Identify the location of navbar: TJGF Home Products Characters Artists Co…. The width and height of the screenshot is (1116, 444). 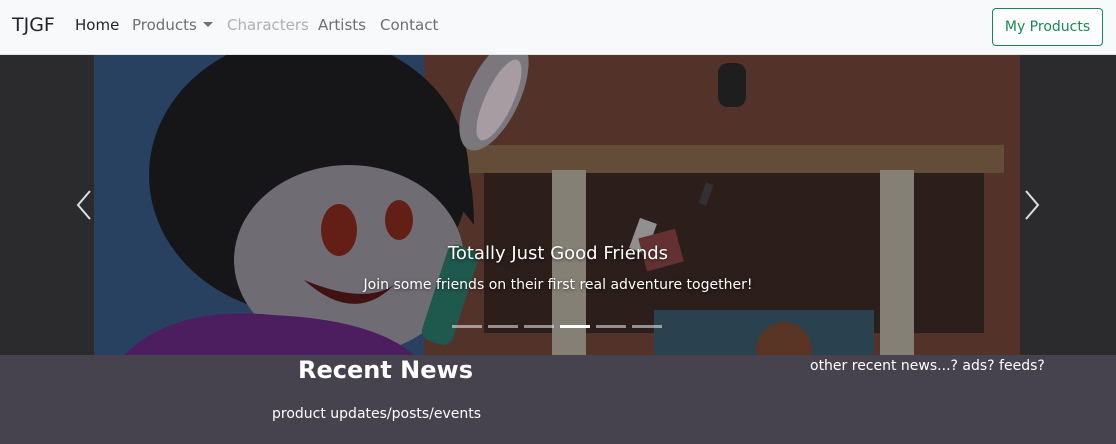
(558, 27).